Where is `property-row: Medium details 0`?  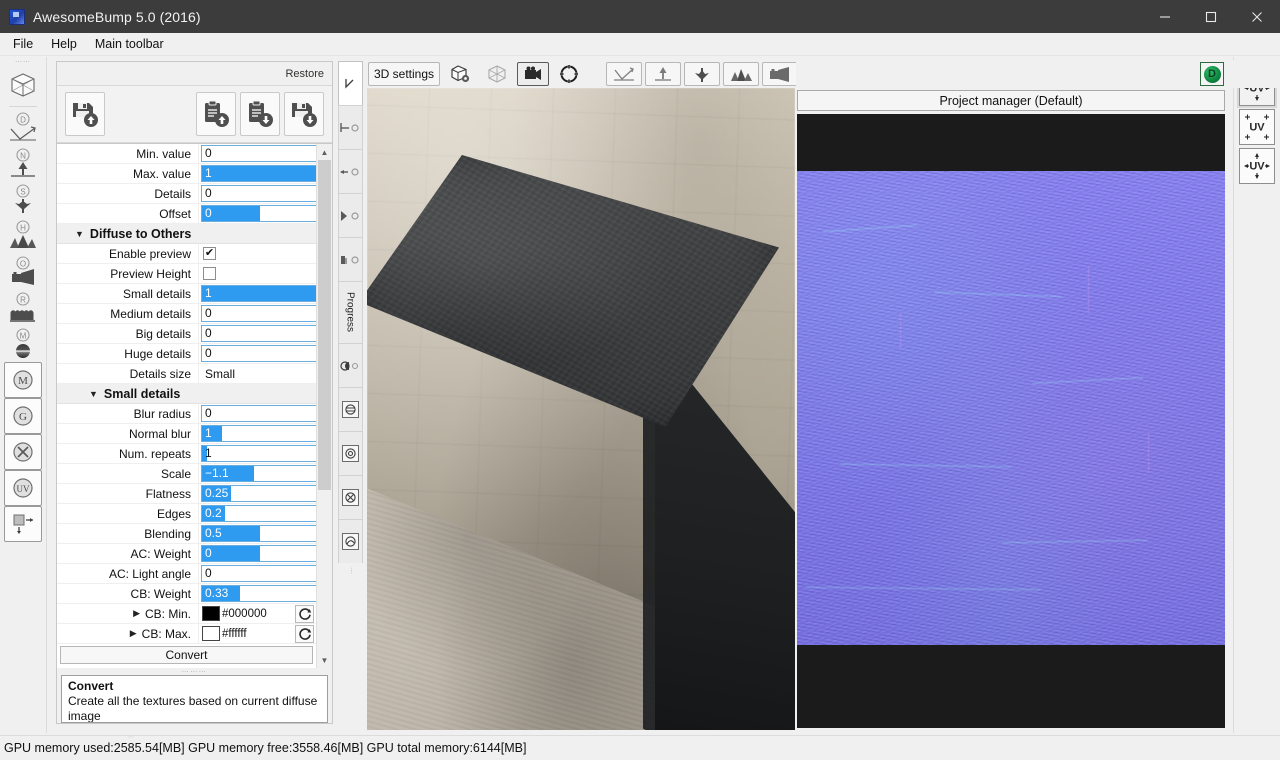
property-row: Medium details 0 is located at coordinates (186, 314).